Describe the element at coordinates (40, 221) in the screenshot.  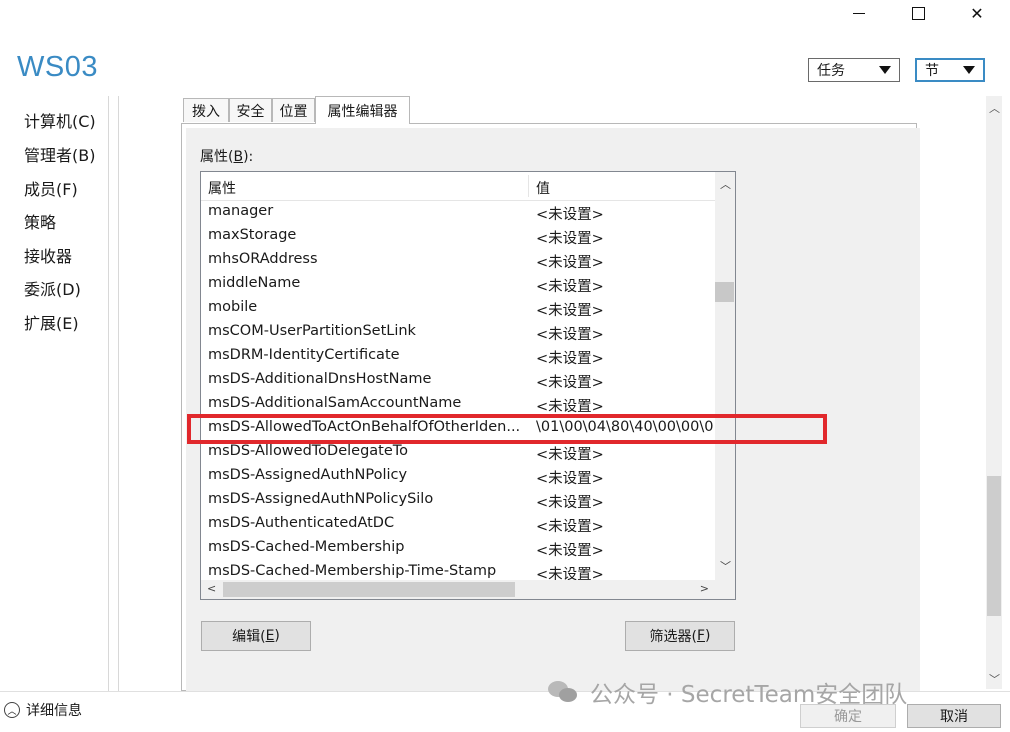
I see `nav-item-policy: 策略` at that location.